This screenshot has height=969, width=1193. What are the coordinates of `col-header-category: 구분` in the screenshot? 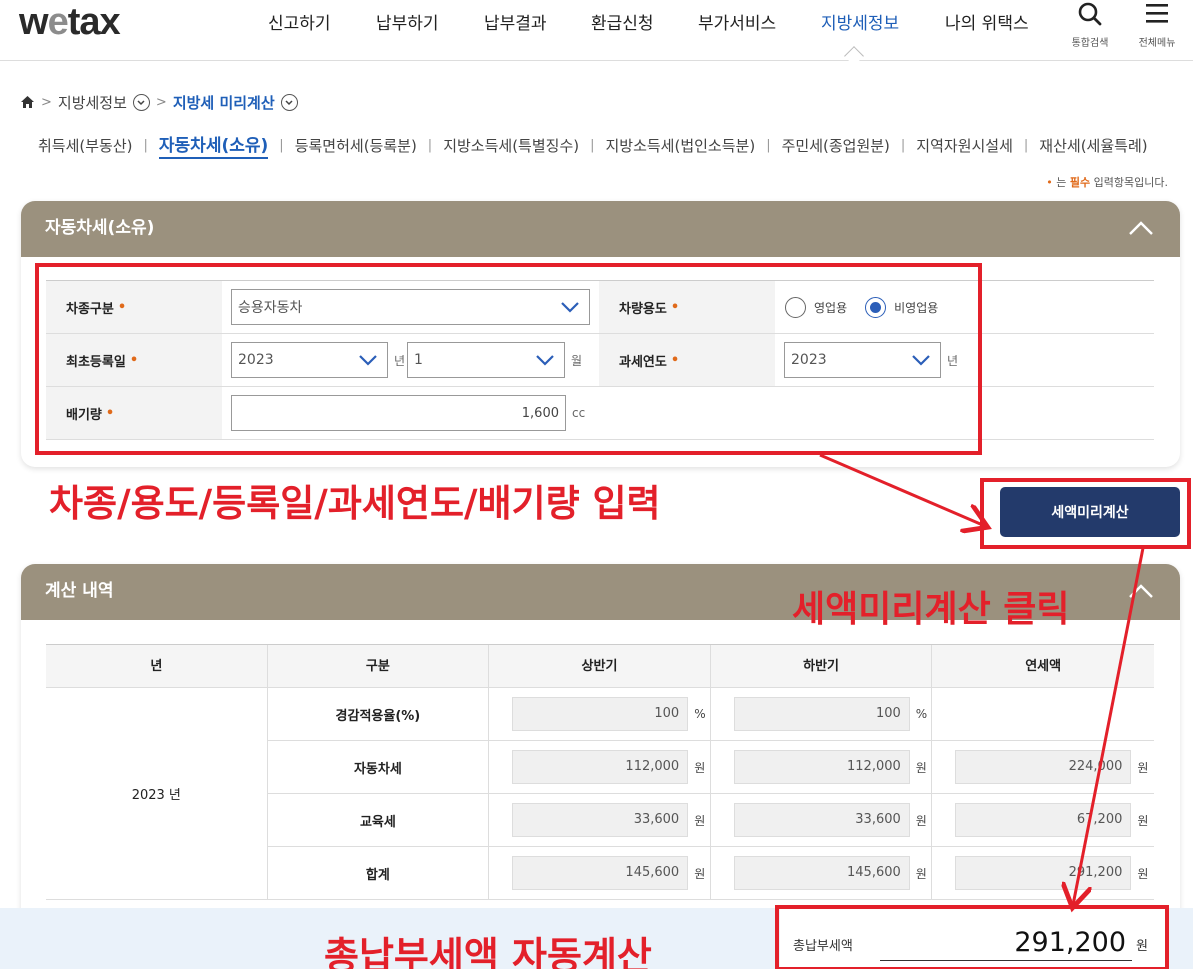 It's located at (379, 666).